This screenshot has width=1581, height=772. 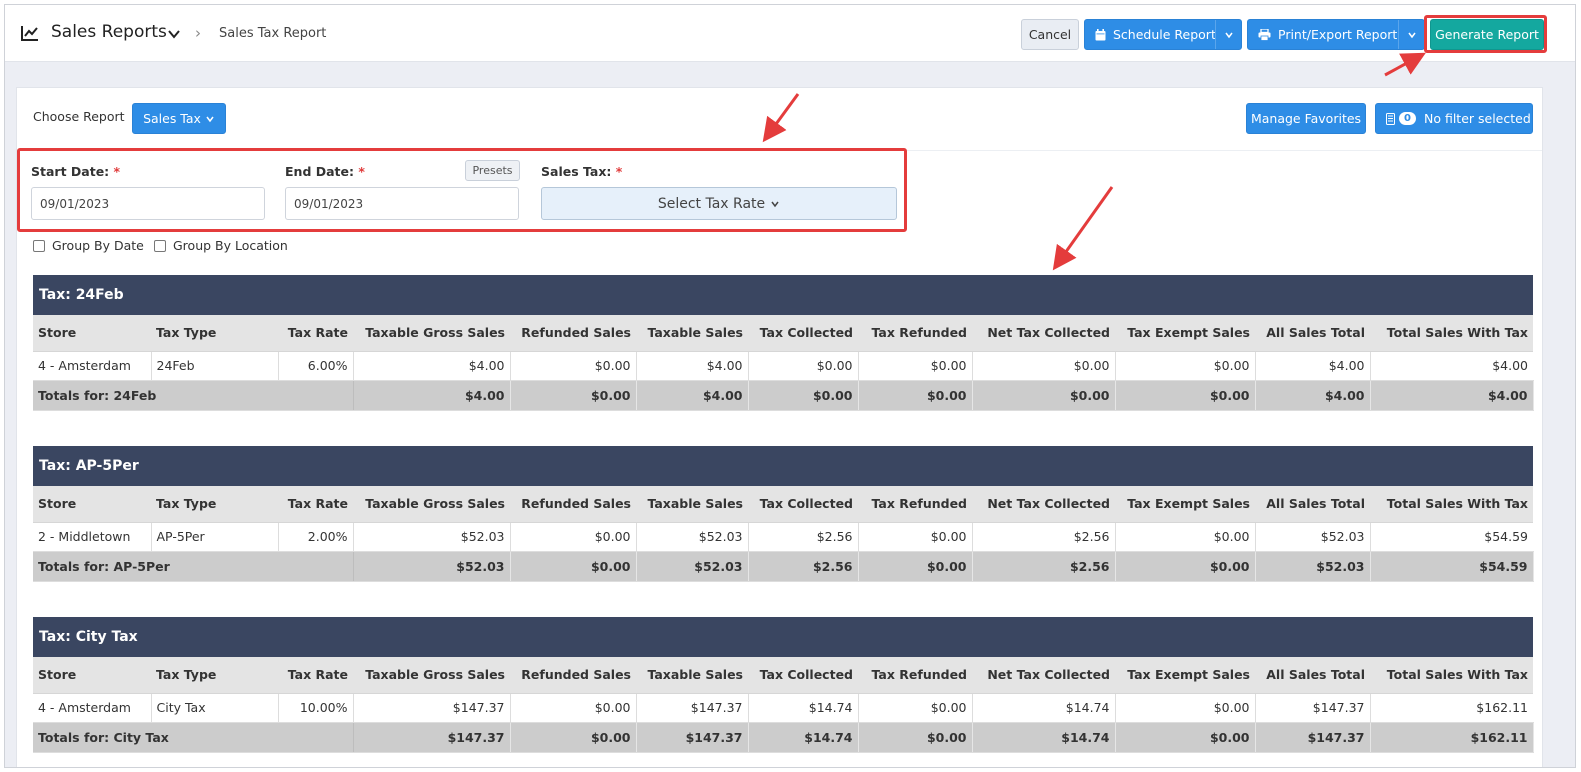 I want to click on print-export-button: Print/Export Report, so click(x=1336, y=34).